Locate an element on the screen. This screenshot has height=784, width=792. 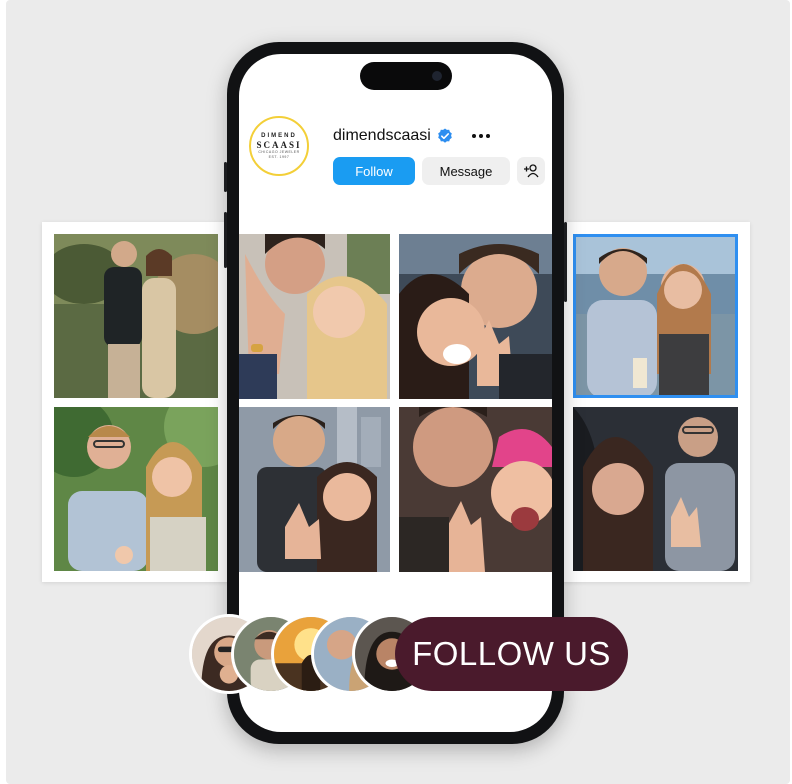
photo-couple-car-selfie is located at coordinates (655, 489).